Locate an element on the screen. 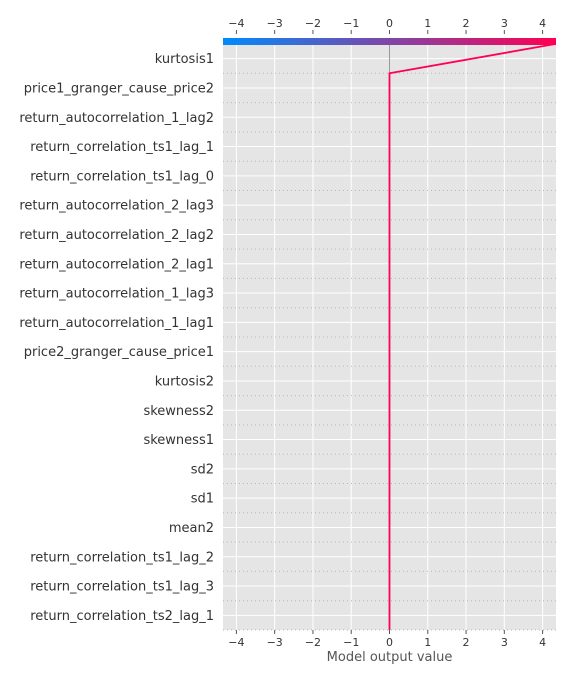 The width and height of the screenshot is (576, 689). x-tick-label-top: −1 is located at coordinates (351, 23).